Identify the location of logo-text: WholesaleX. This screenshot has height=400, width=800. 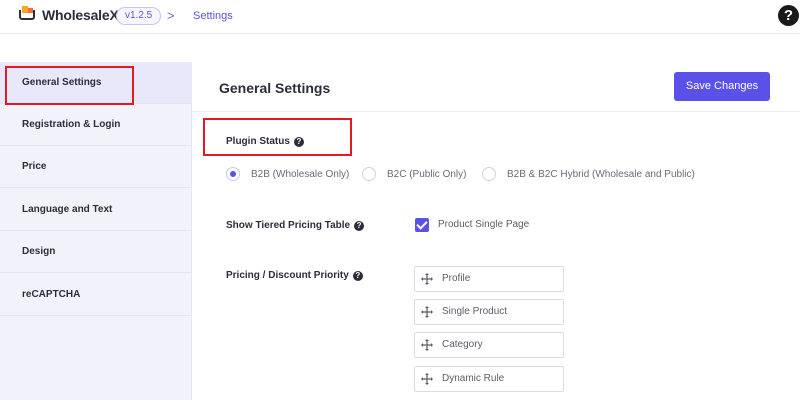
(80, 15).